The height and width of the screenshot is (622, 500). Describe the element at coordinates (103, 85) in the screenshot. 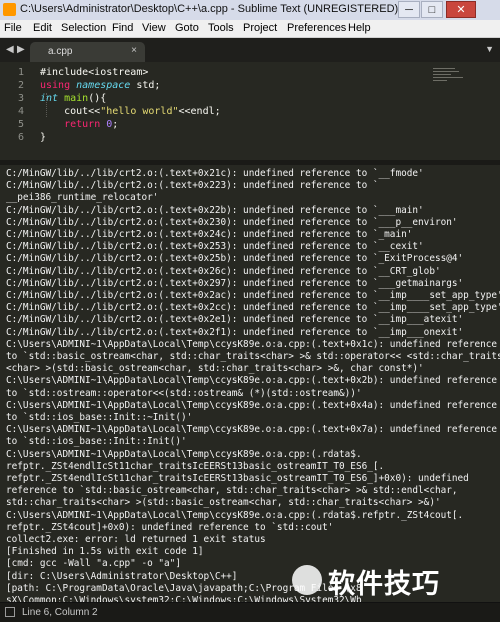

I see `code-token: namespace` at that location.